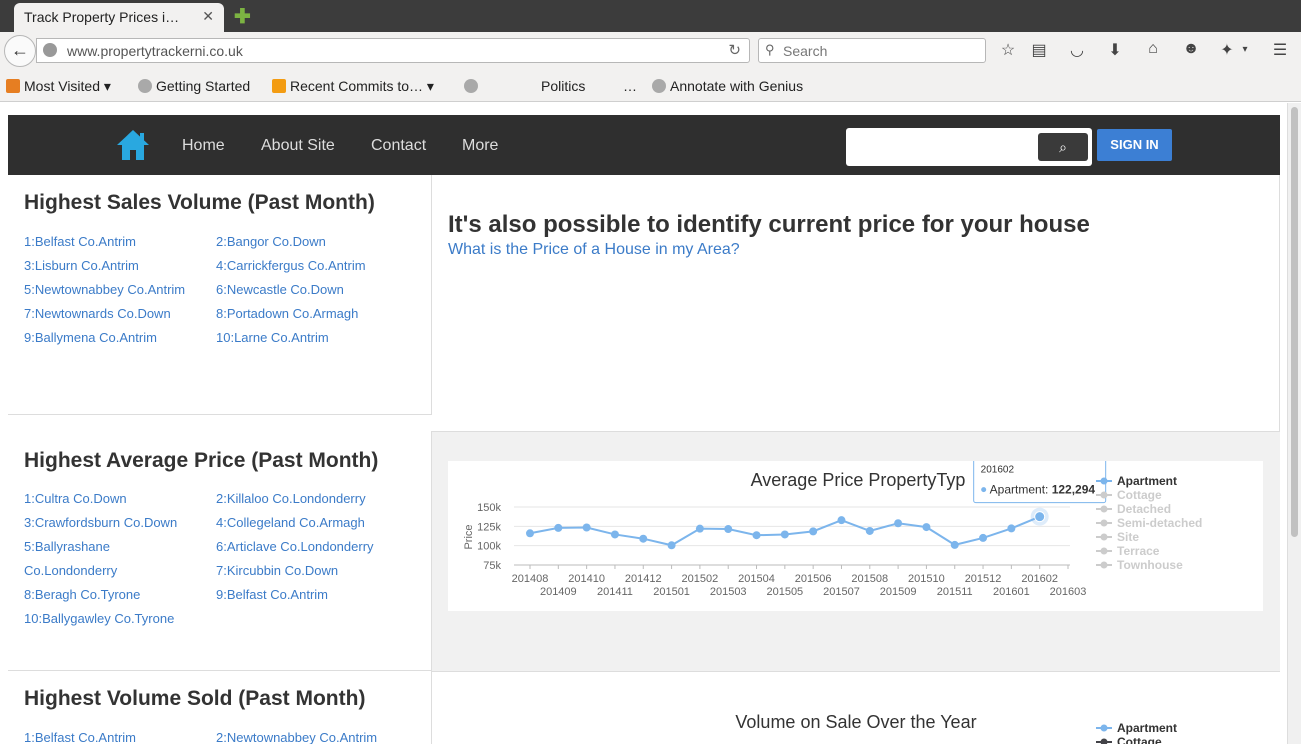 The width and height of the screenshot is (1301, 744). Describe the element at coordinates (82, 594) in the screenshot. I see `location-link: 8:Beragh Co.Tyrone` at that location.